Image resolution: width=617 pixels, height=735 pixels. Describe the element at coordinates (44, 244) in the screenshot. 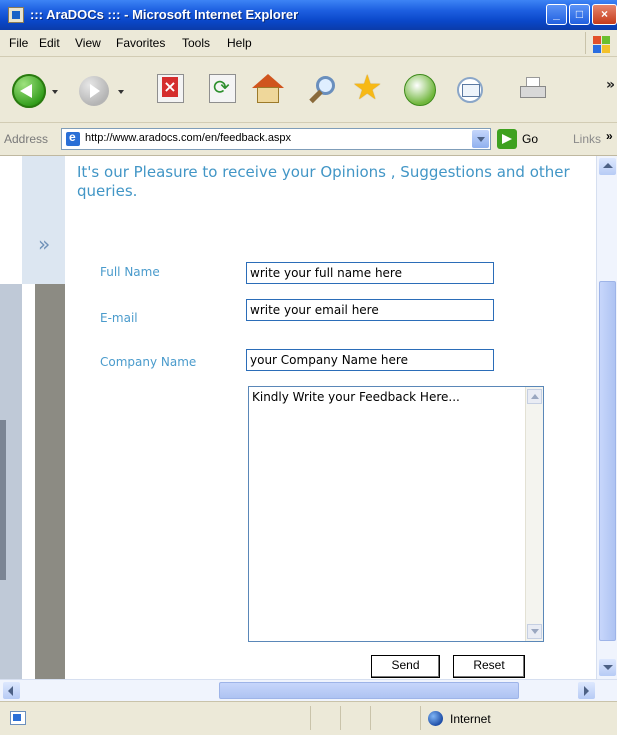

I see `expand-arrow-icon: »` at that location.